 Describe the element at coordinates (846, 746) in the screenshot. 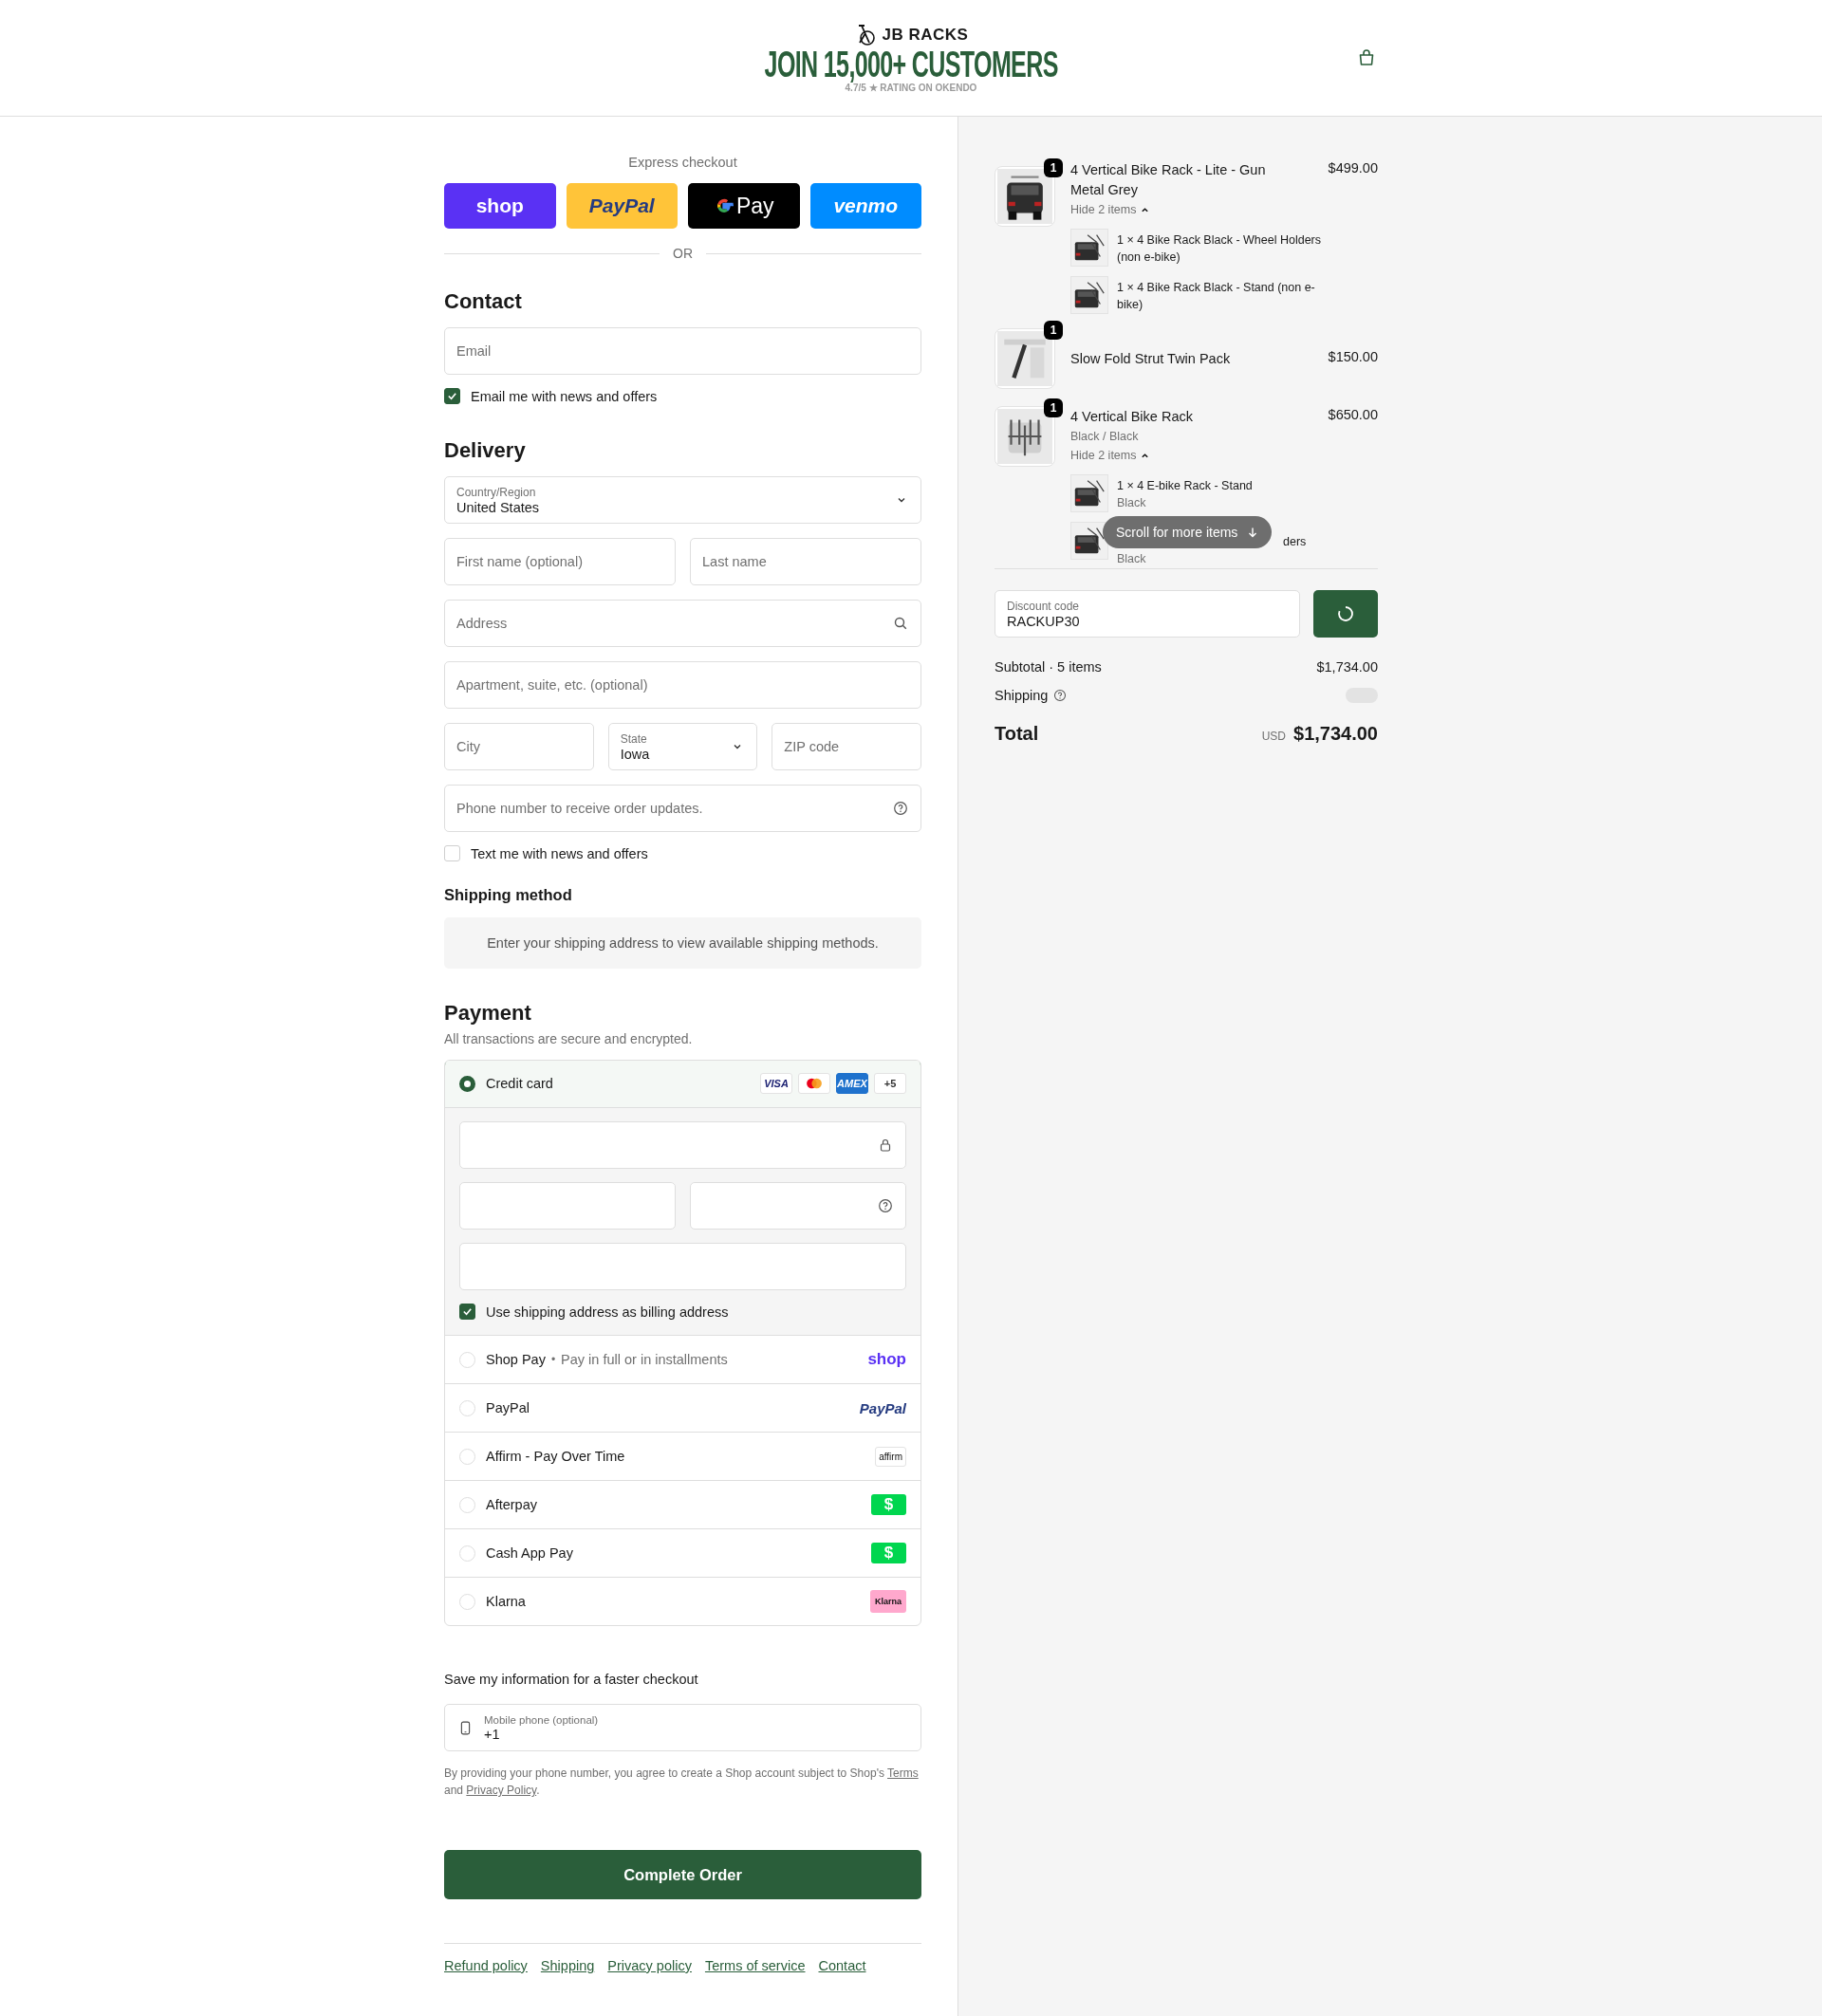

I see `zip-code-field: ZIP code` at that location.